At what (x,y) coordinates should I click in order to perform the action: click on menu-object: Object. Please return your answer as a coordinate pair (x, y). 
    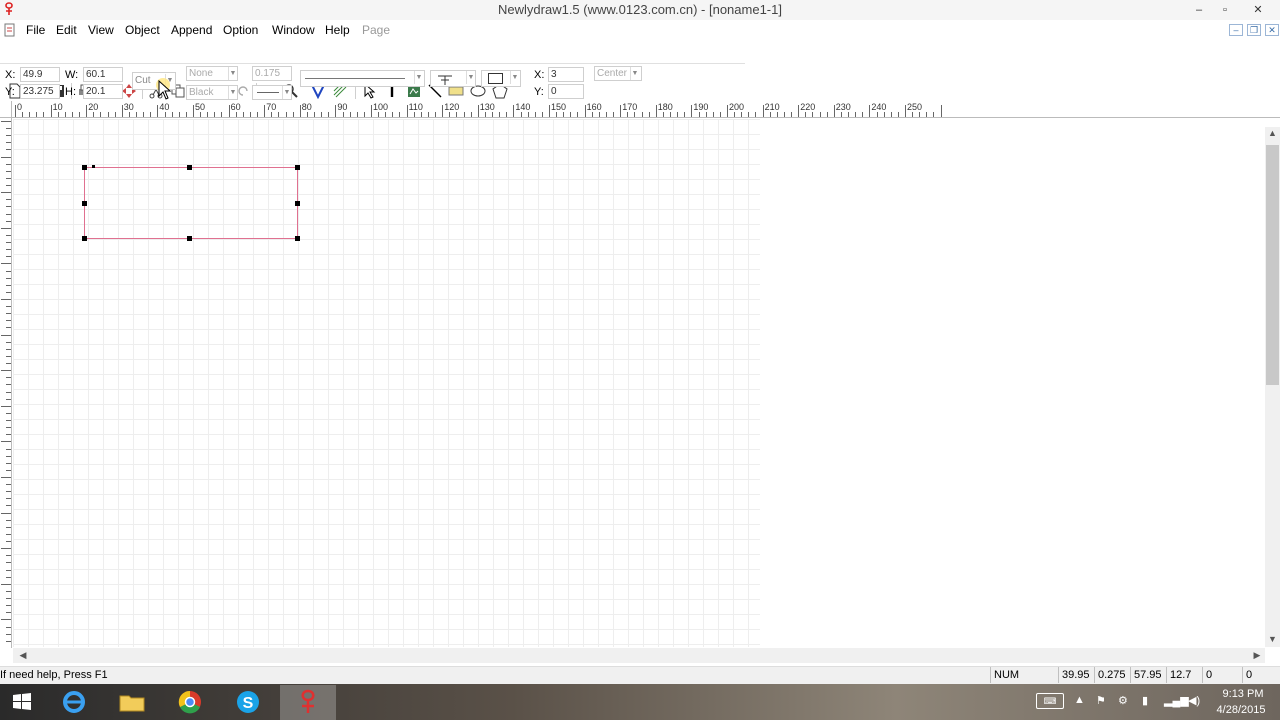
    Looking at the image, I should click on (142, 30).